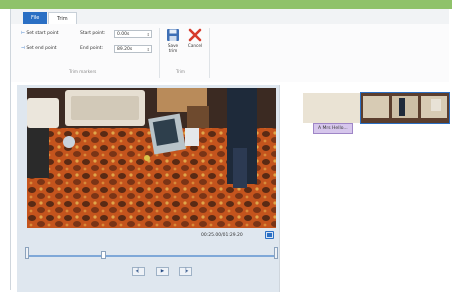 This screenshot has height=292, width=452. I want to click on split-icon, so click(269, 235).